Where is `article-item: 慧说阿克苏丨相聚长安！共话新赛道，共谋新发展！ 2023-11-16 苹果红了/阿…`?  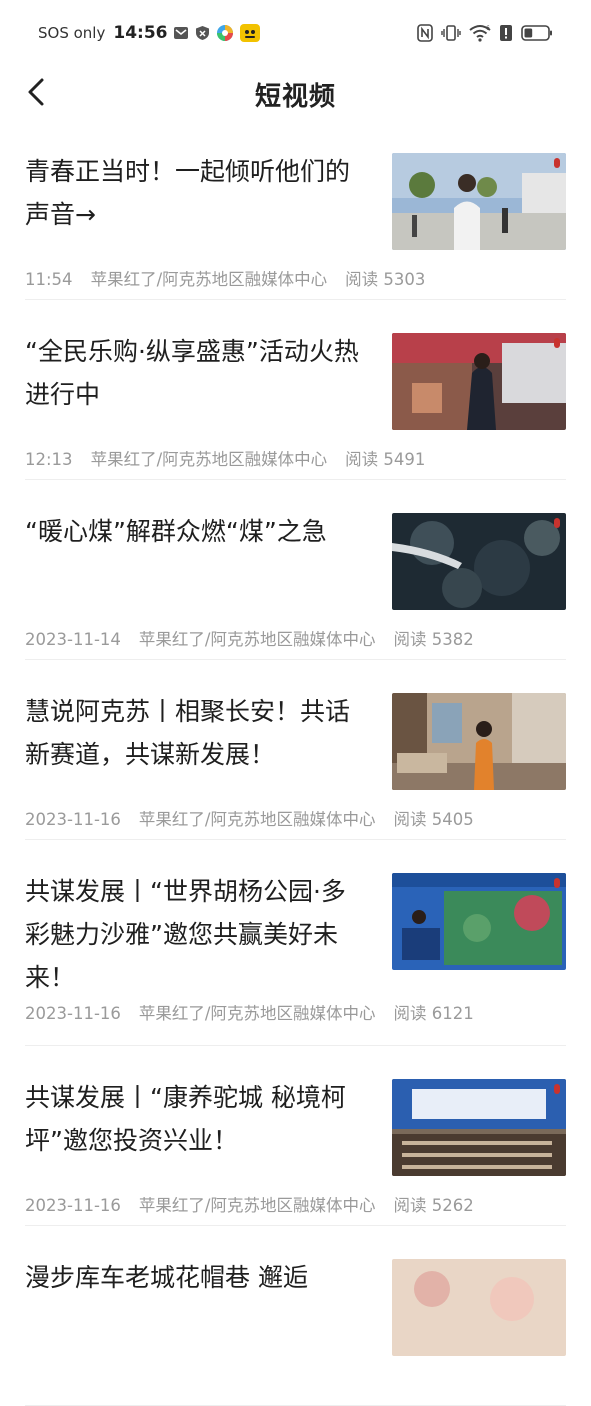
article-item: 慧说阿克苏丨相聚长安！共话新赛道，共谋新发展！ 2023-11-16 苹果红了/阿… is located at coordinates (295, 750).